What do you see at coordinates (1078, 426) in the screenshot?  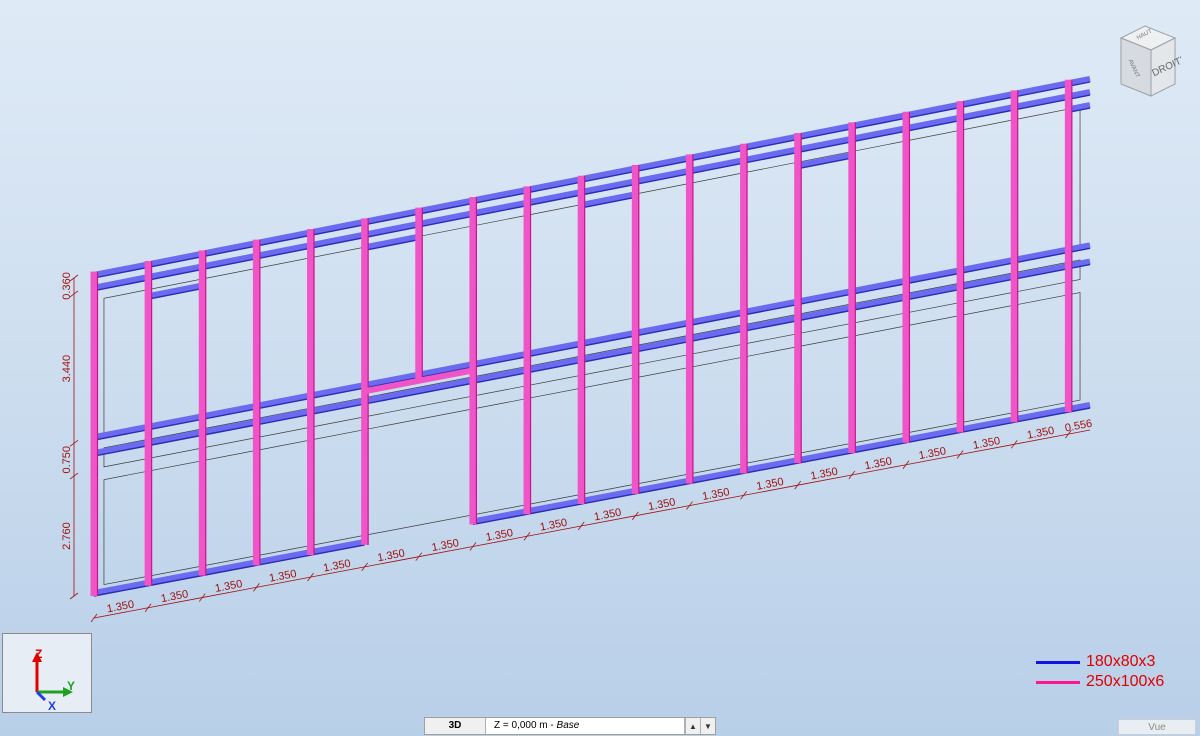 I see `dimension-label: 0.556` at bounding box center [1078, 426].